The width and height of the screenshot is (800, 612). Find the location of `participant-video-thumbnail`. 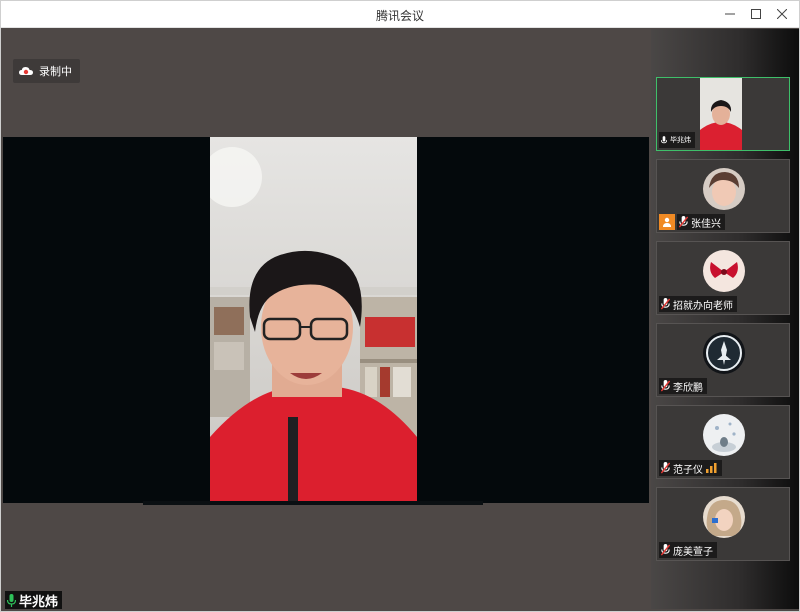

participant-video-thumbnail is located at coordinates (721, 114).